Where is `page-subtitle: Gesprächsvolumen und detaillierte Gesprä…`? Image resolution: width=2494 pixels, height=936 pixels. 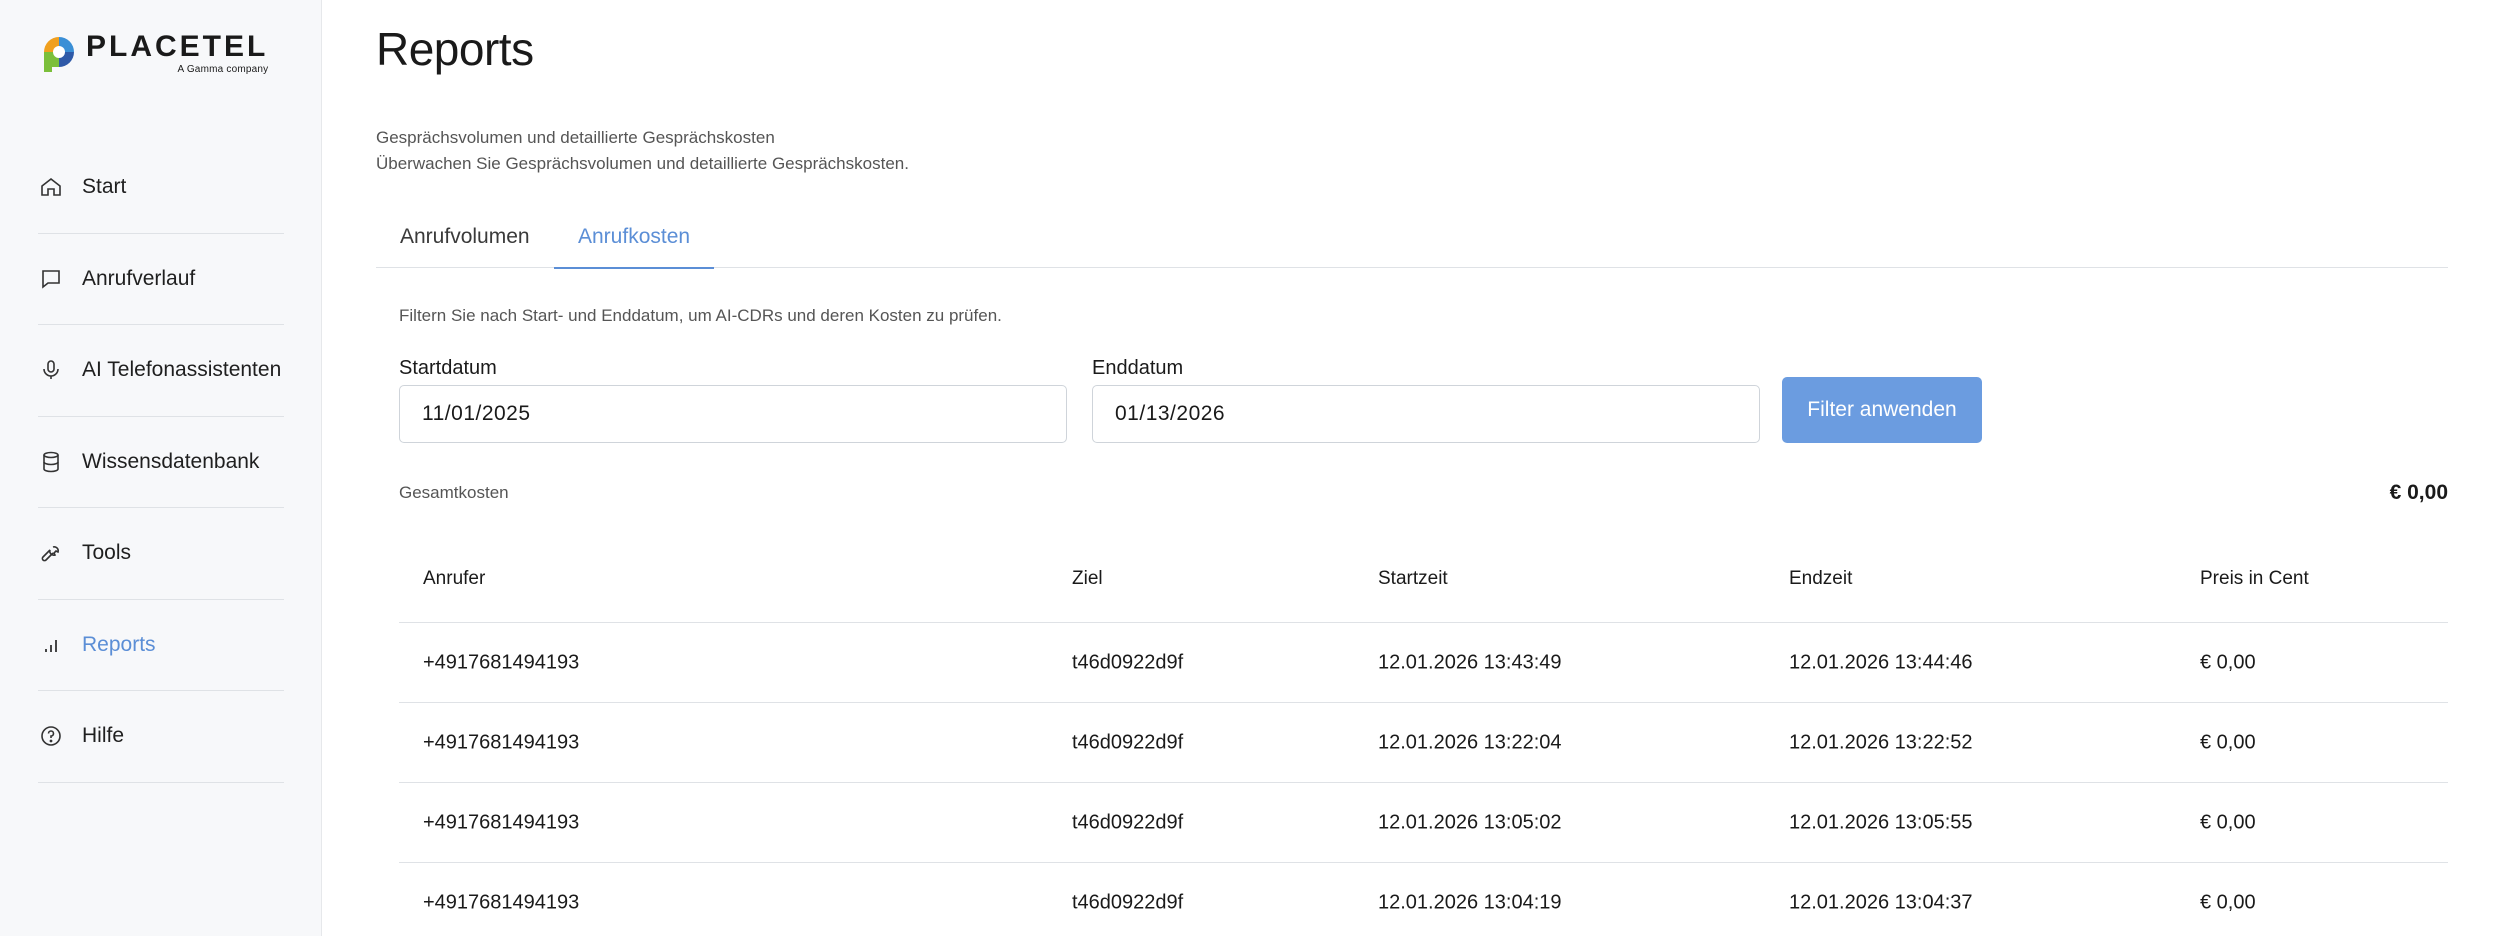
page-subtitle: Gesprächsvolumen und detaillierte Gesprä… is located at coordinates (642, 151).